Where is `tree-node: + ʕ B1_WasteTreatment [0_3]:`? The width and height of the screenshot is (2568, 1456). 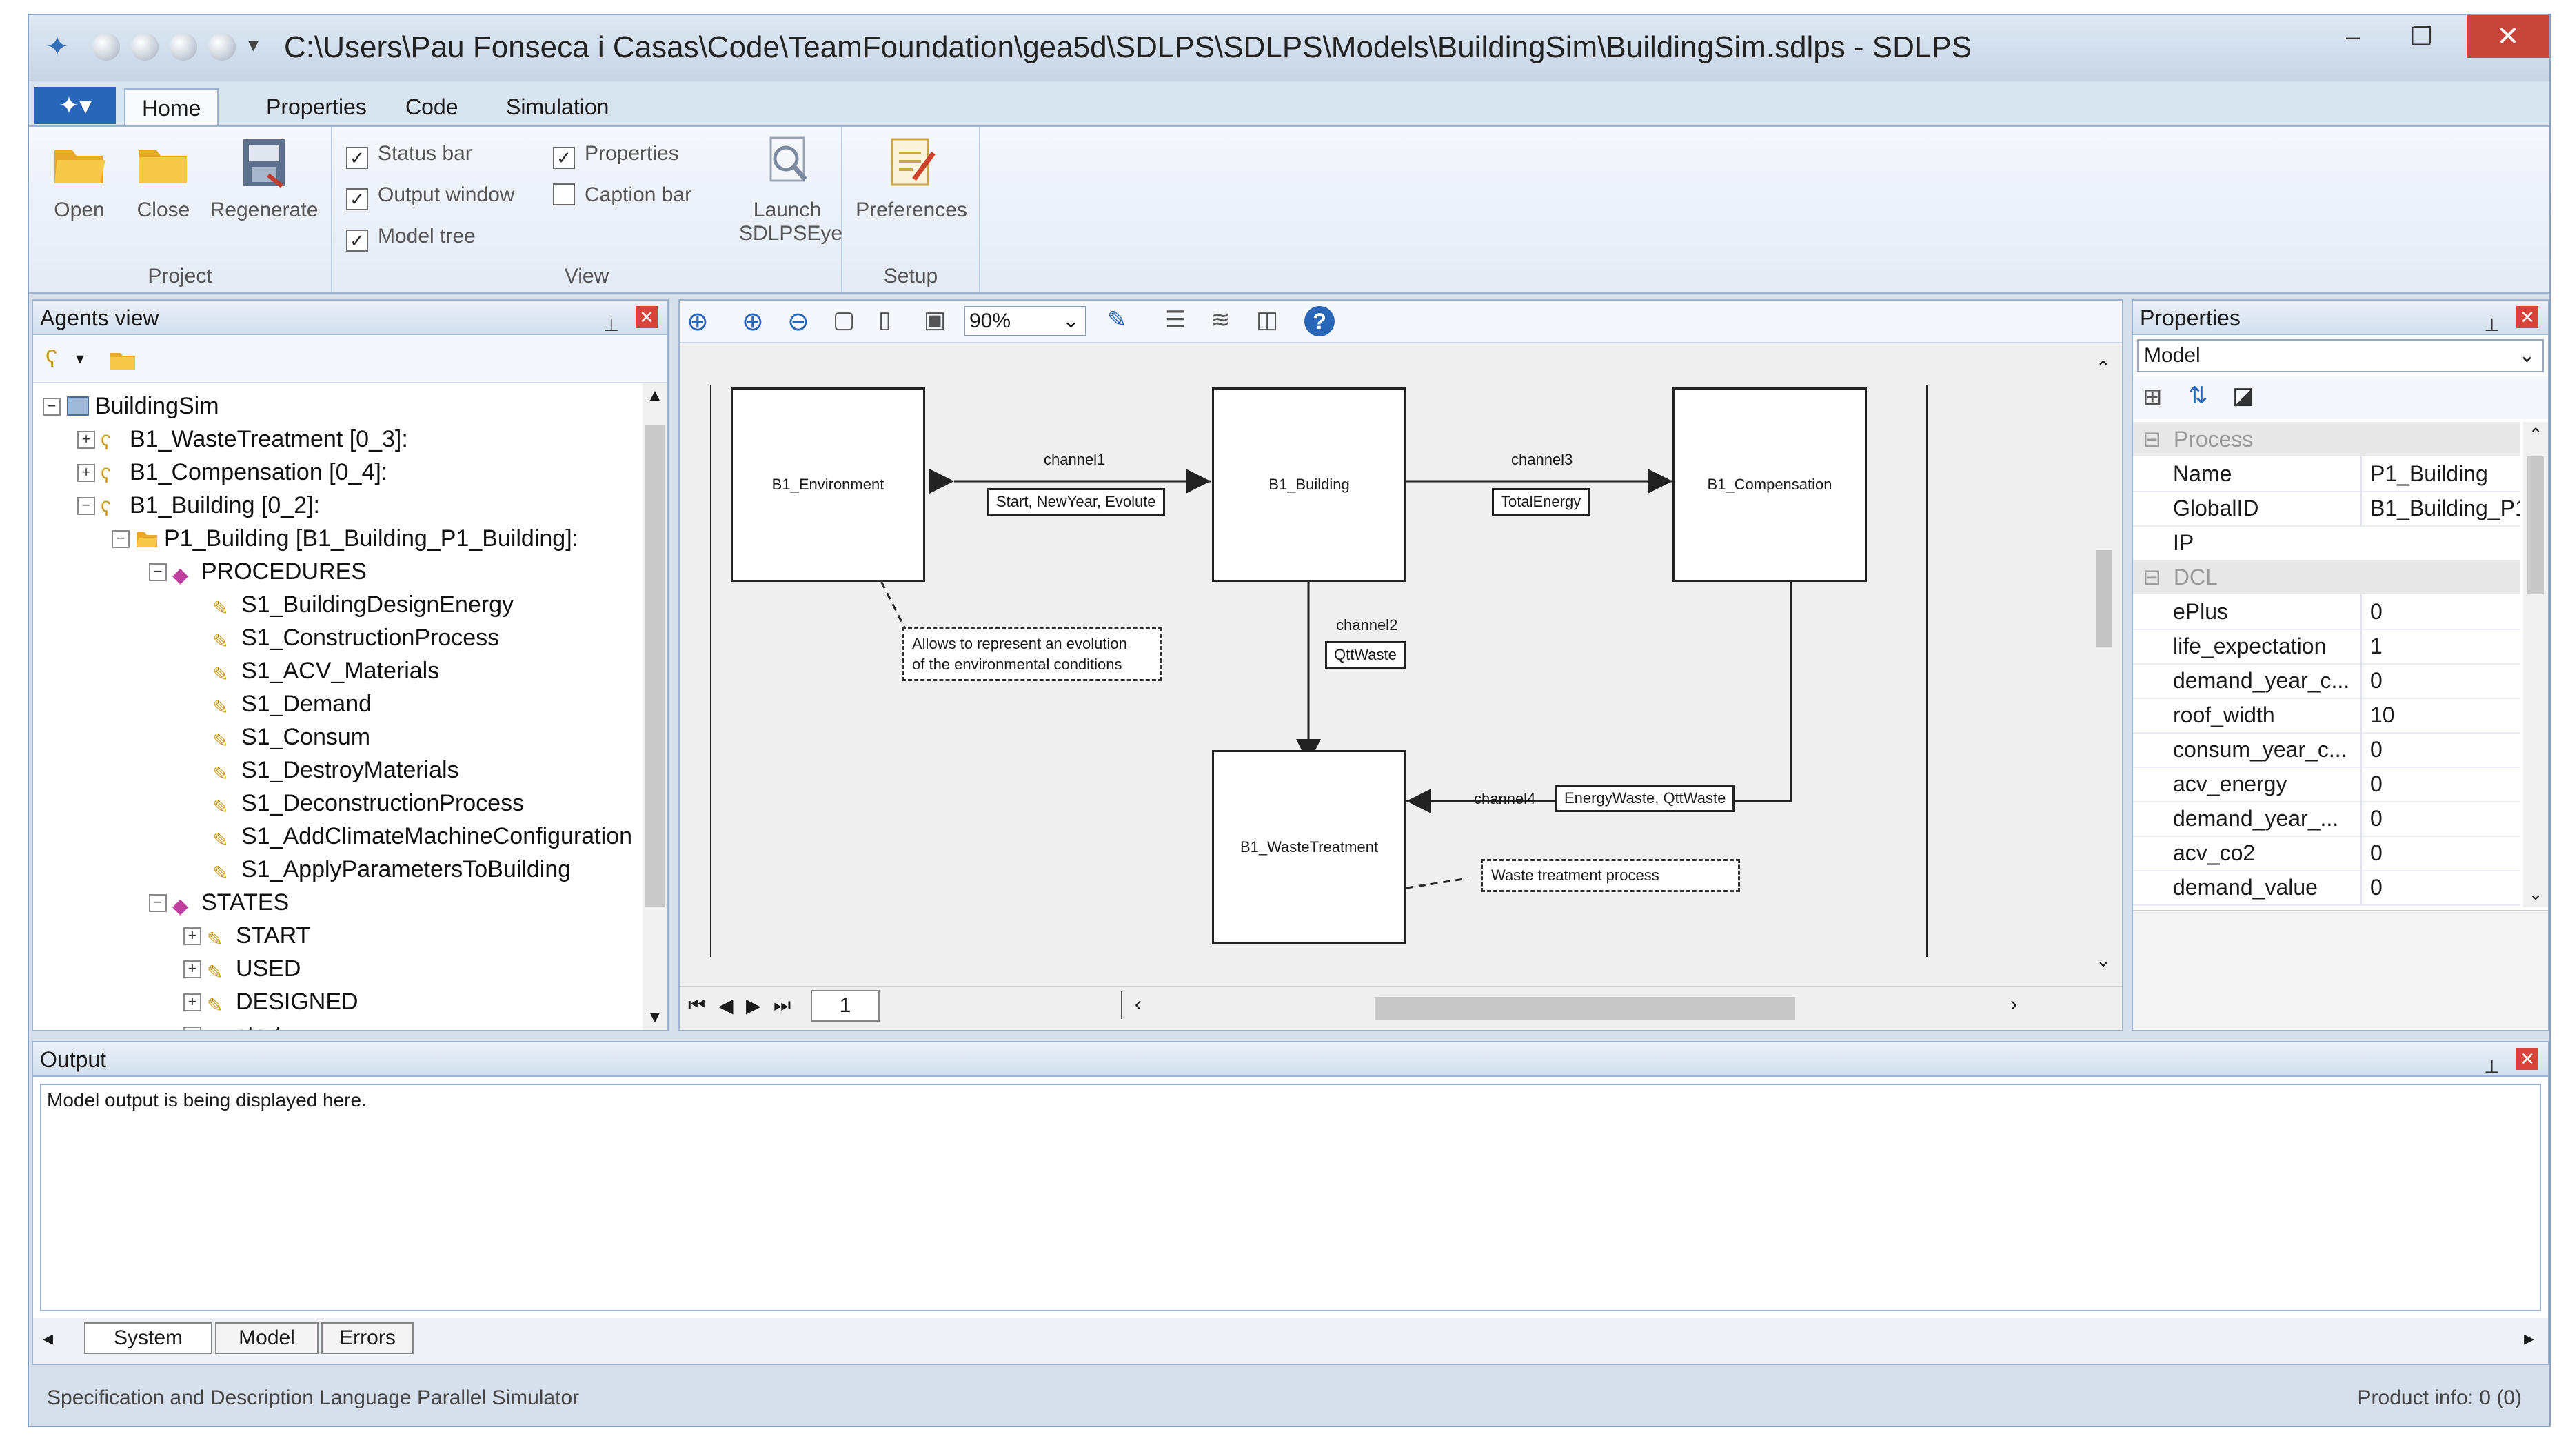
tree-node: + ʕ B1_WasteTreatment [0_3]: is located at coordinates (242, 440).